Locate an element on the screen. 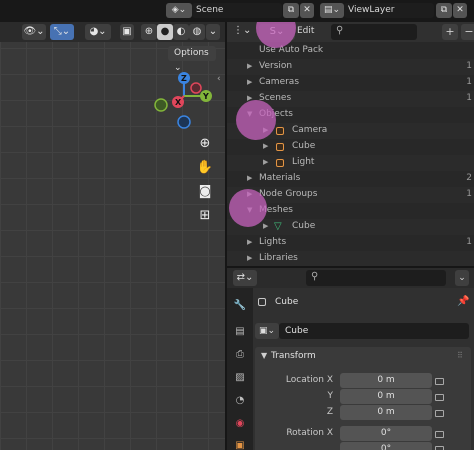 This screenshot has height=450, width=474. tool-tab-icon: 🔧 is located at coordinates (240, 306).